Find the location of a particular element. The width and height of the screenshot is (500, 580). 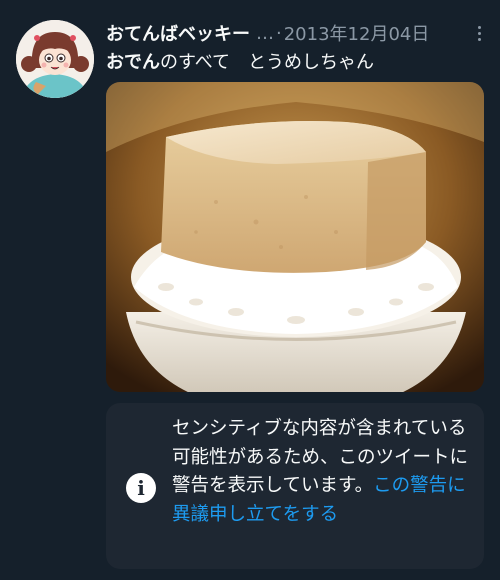

author-name: おてんばベッキー is located at coordinates (178, 33).